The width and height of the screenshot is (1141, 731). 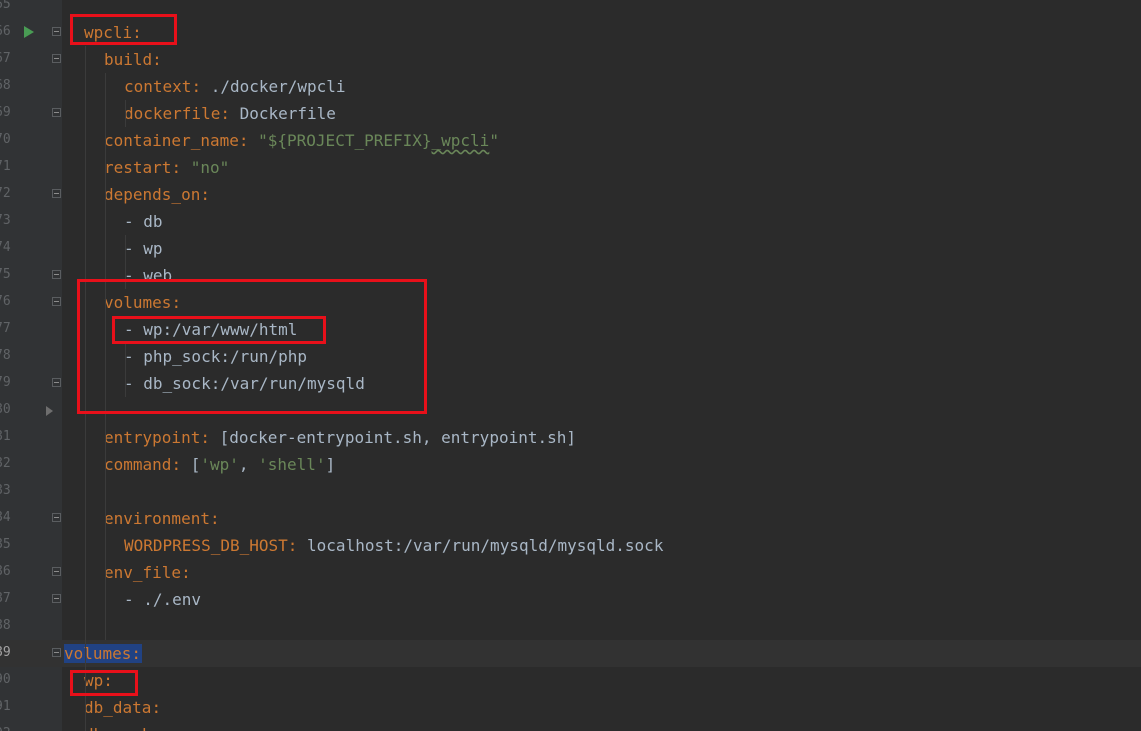 I want to click on code-token: environment, so click(x=157, y=518).